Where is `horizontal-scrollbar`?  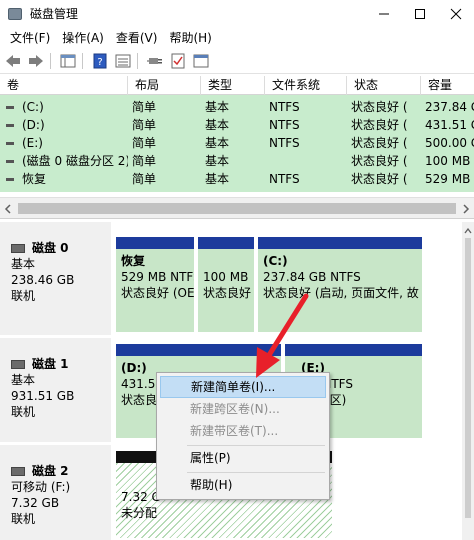
horizontal-scrollbar is located at coordinates (237, 208).